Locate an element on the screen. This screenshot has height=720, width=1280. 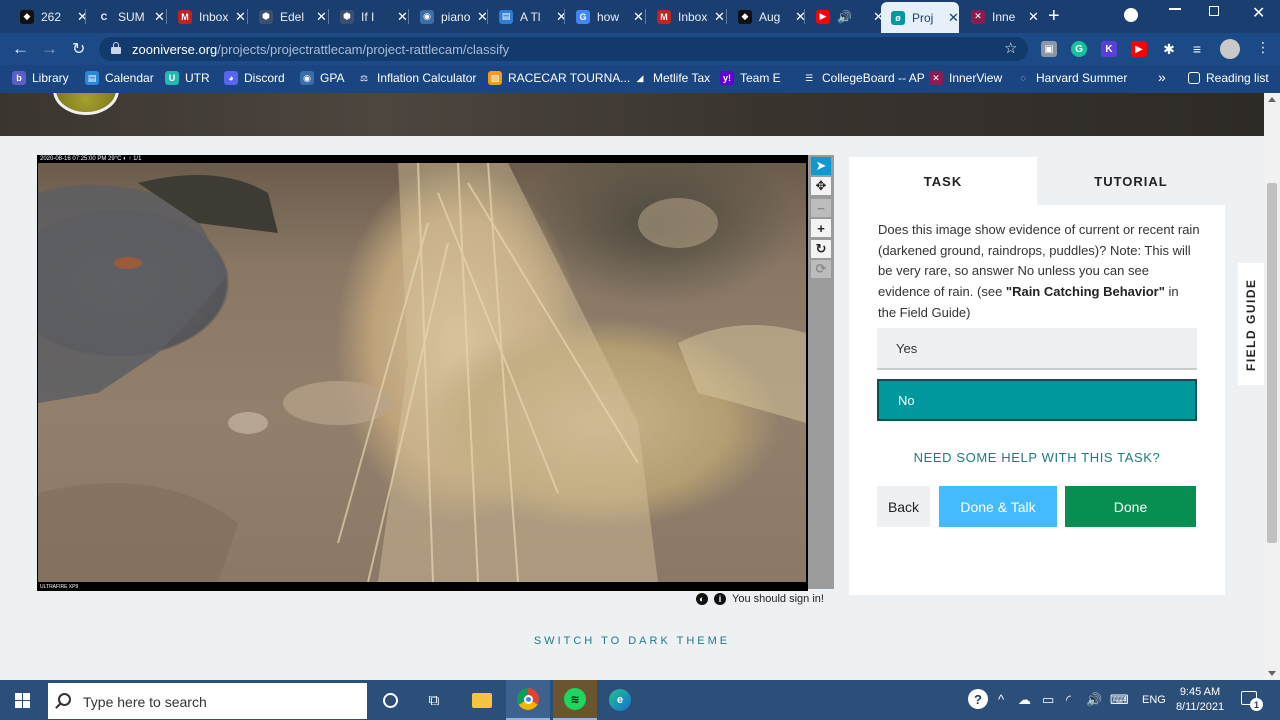
new-tab-icon: + is located at coordinates (1054, 16).